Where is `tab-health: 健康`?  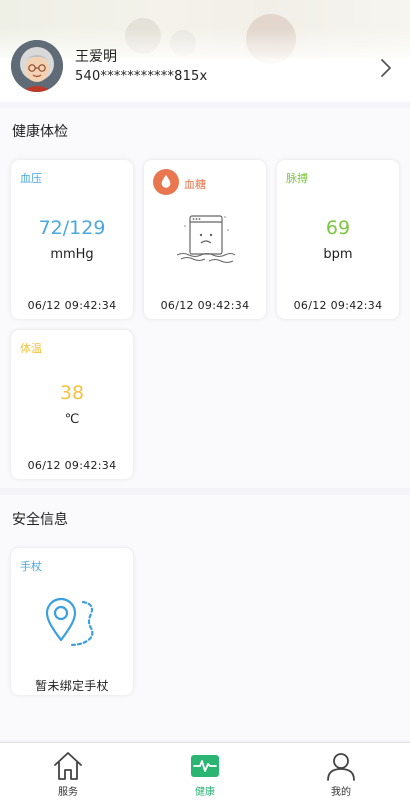
tab-health: 健康 is located at coordinates (205, 771).